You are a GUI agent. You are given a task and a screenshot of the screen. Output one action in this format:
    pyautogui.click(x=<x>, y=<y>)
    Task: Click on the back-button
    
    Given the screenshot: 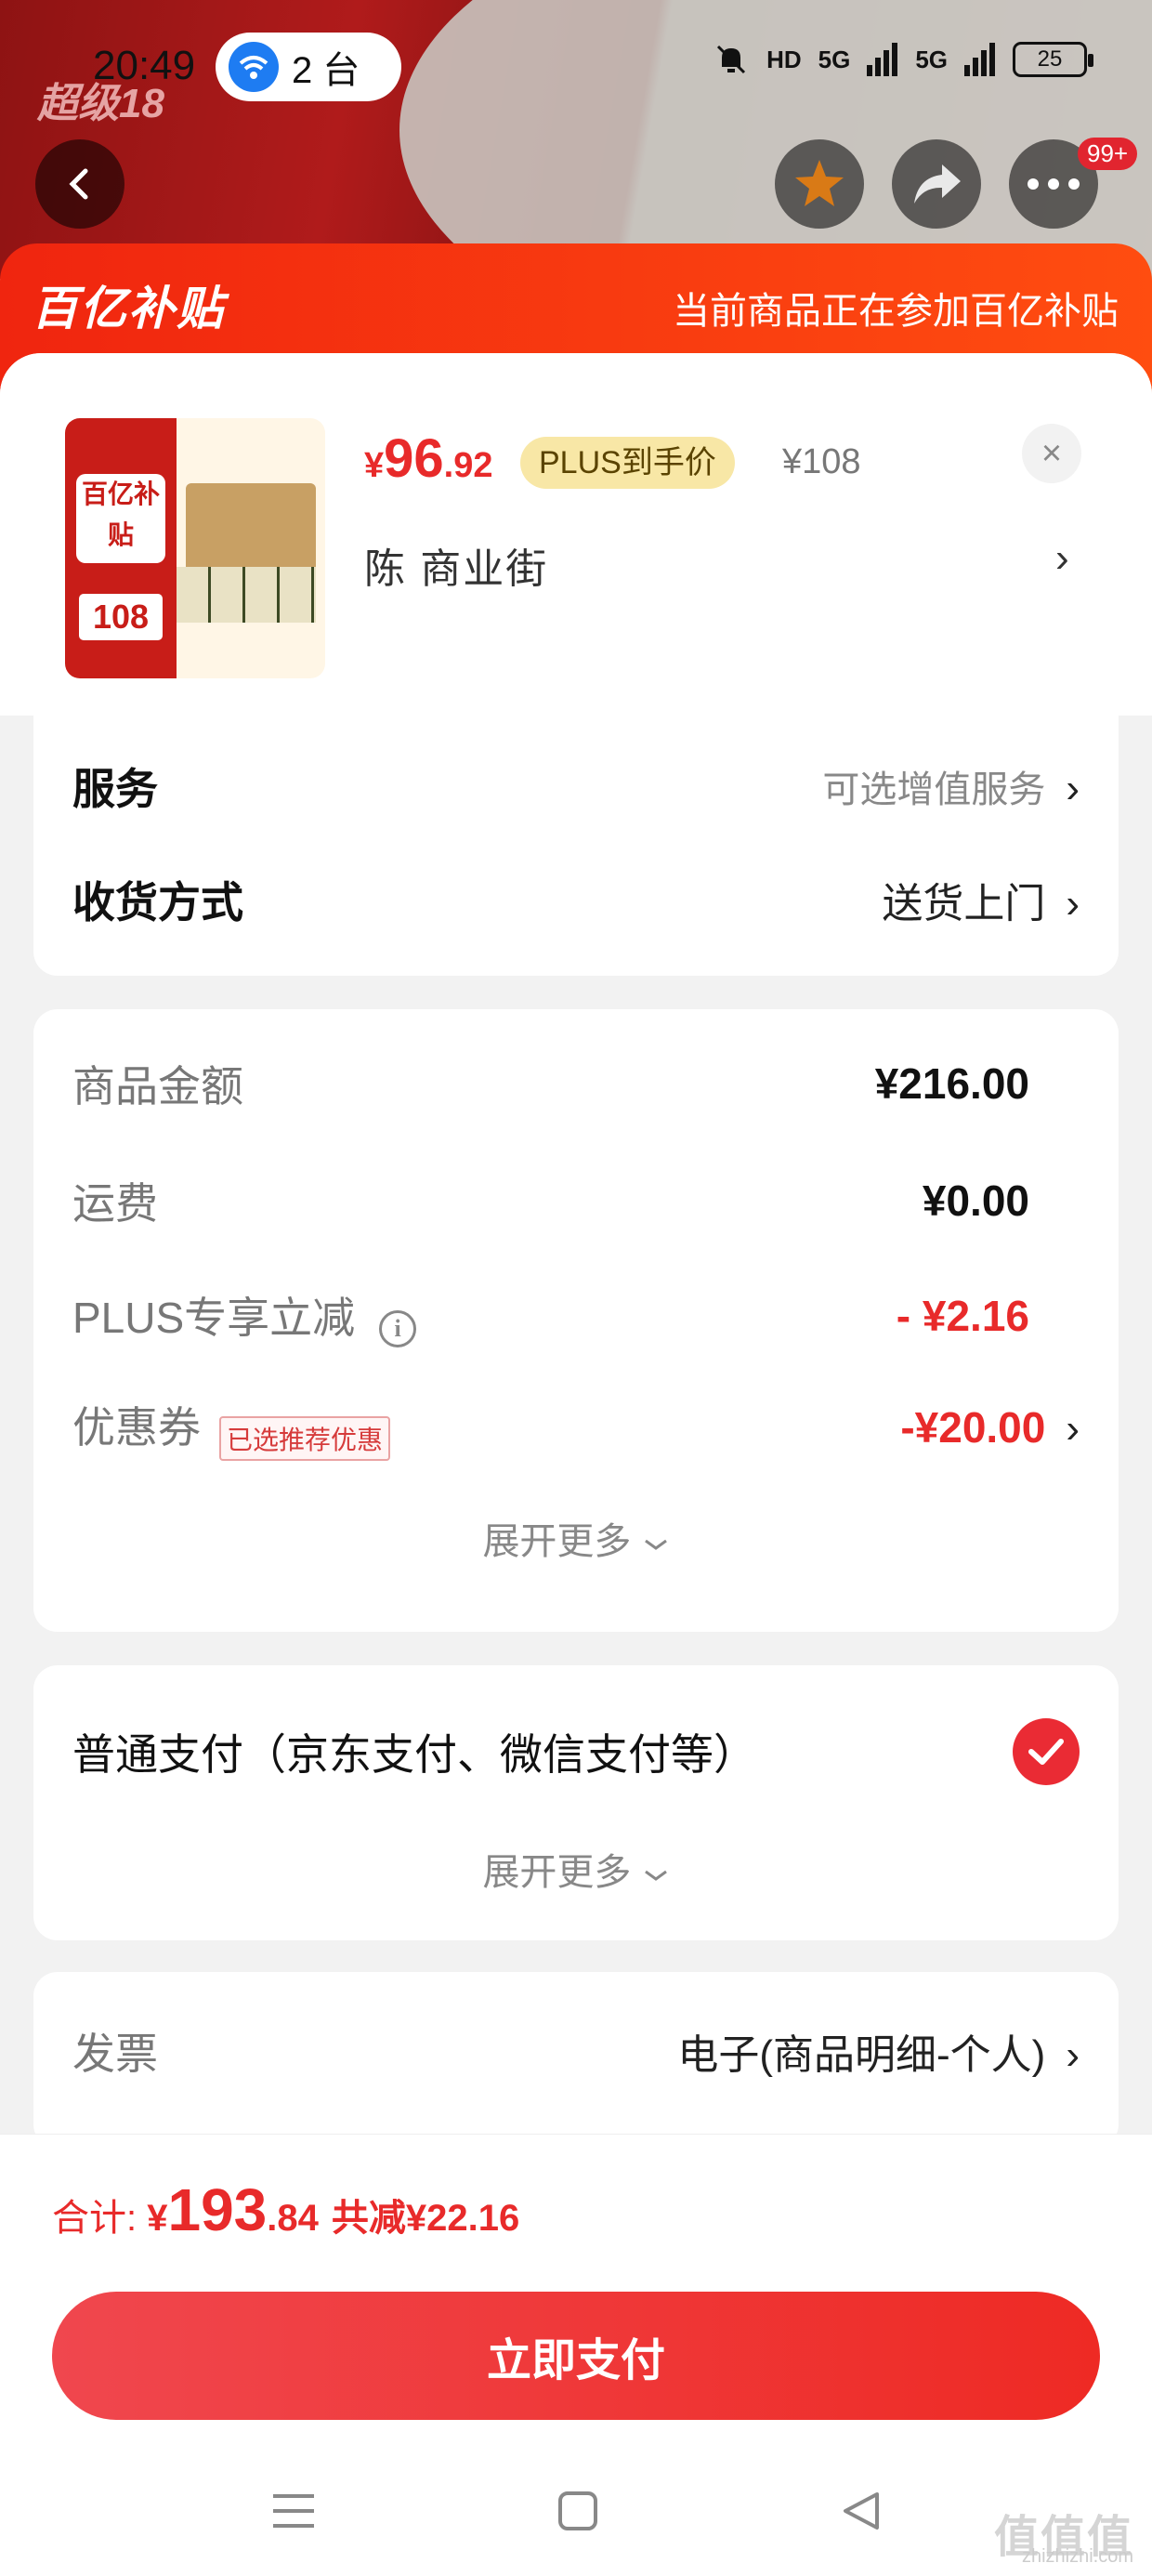 What is the action you would take?
    pyautogui.click(x=79, y=184)
    